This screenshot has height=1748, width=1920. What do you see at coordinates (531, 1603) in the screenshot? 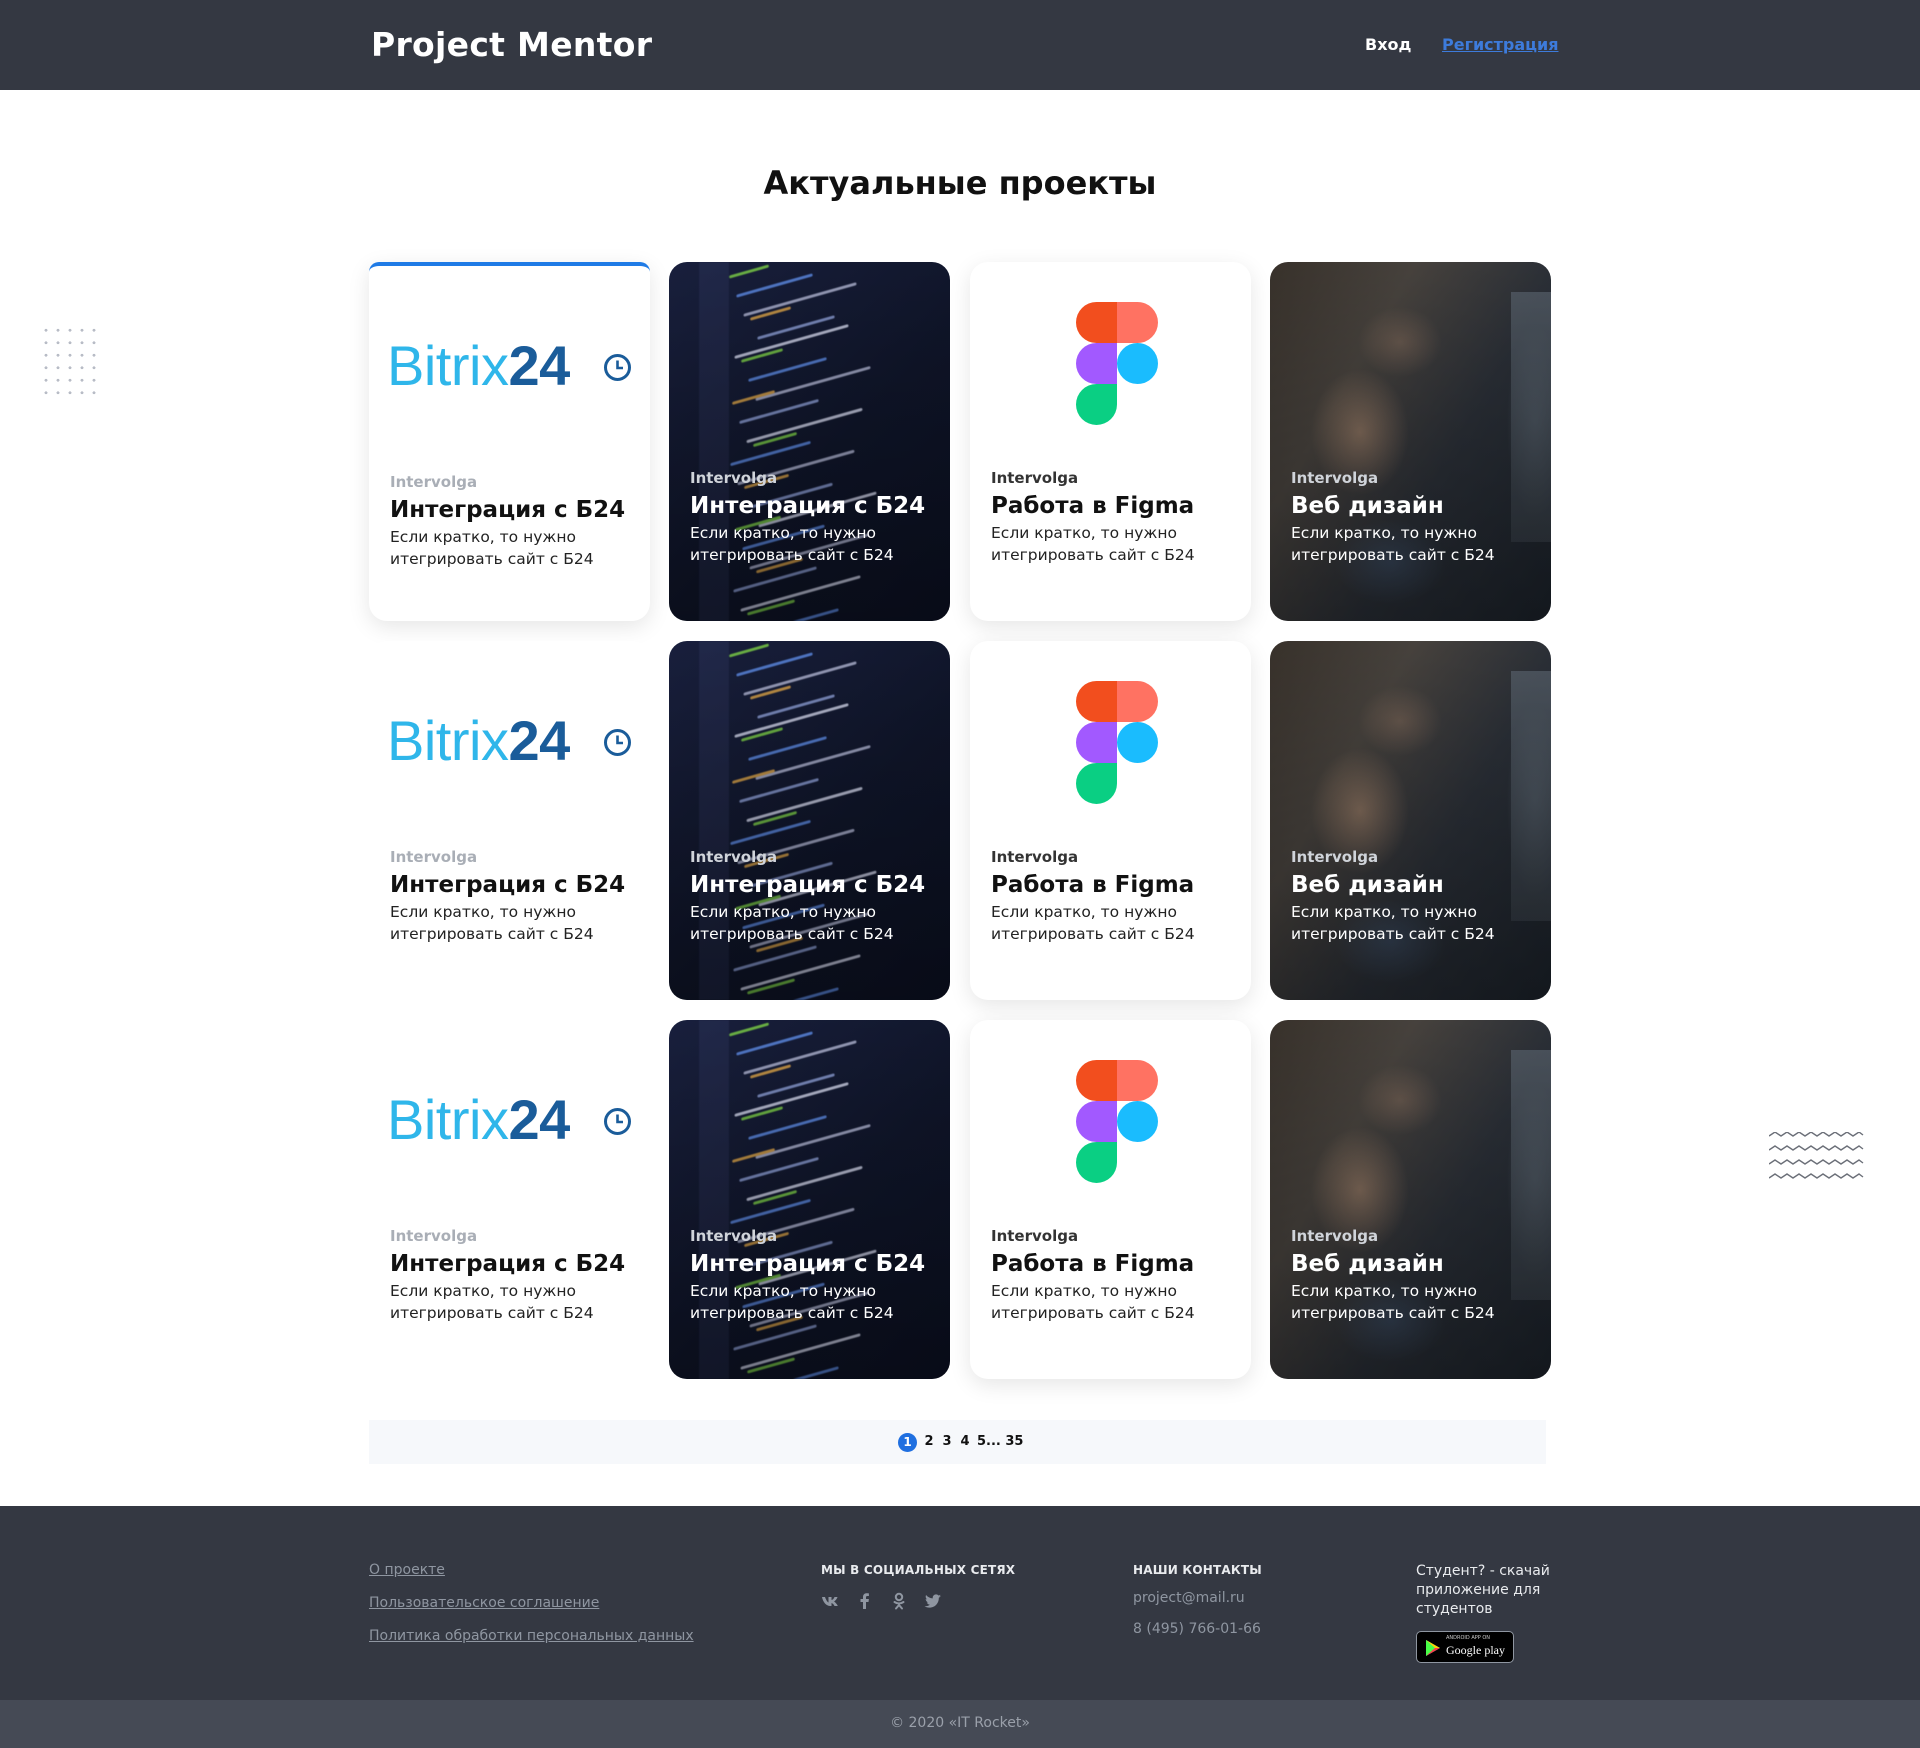
I see `footer-link-agreement: Пользовательское соглашение` at bounding box center [531, 1603].